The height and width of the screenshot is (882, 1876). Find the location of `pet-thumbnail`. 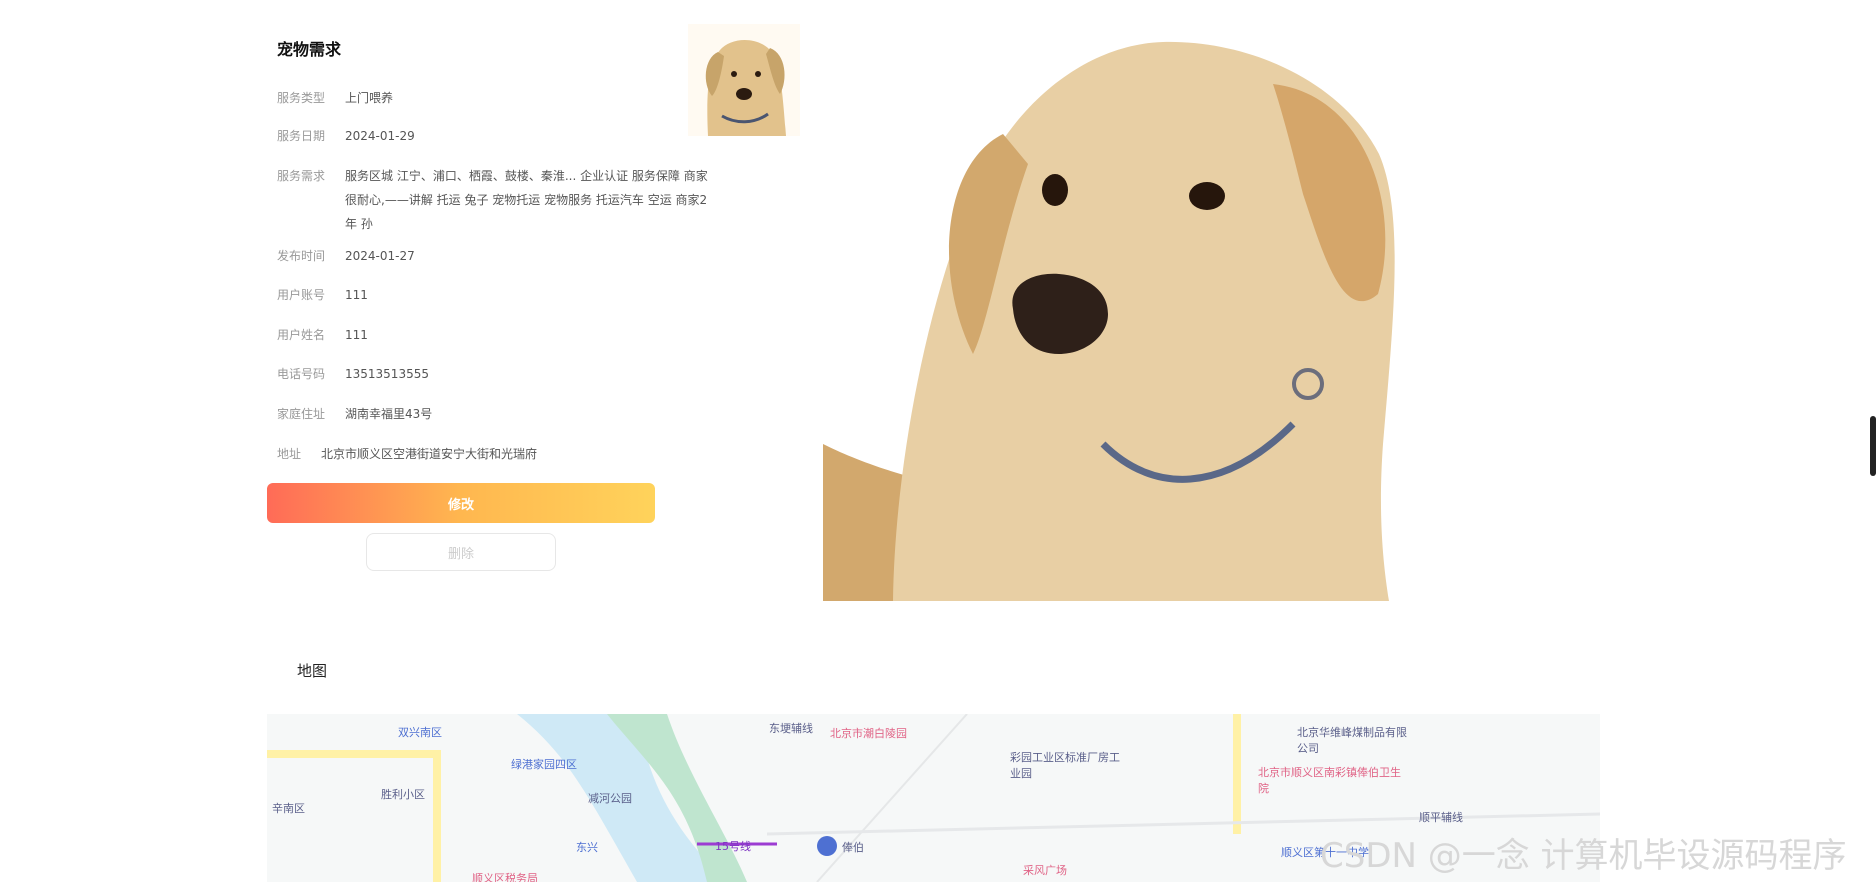

pet-thumbnail is located at coordinates (744, 80).